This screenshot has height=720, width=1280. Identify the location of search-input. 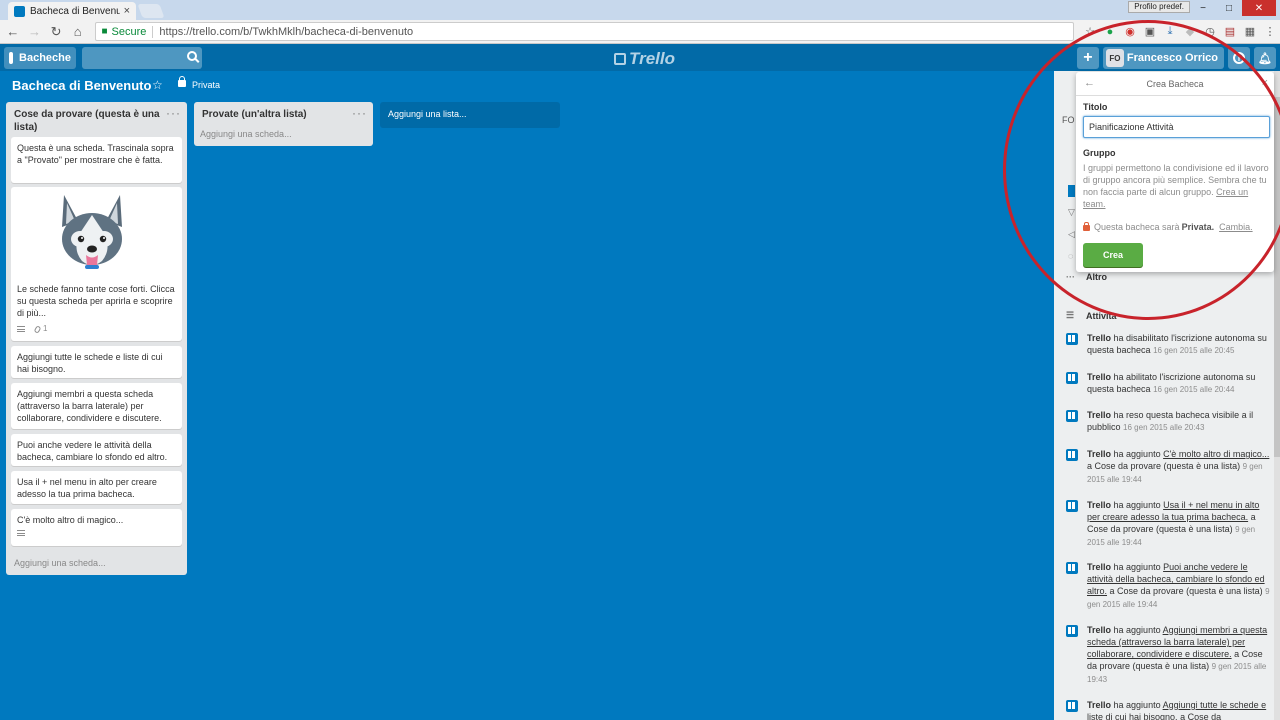
(142, 58).